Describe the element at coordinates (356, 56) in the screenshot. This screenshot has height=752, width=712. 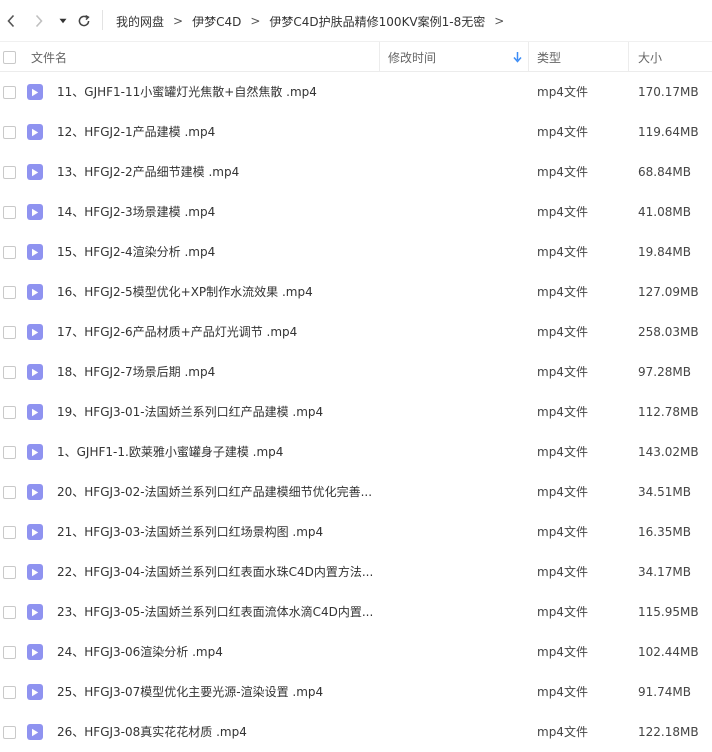
I see `column-header: 文件名 修改时间 类型 大小` at that location.